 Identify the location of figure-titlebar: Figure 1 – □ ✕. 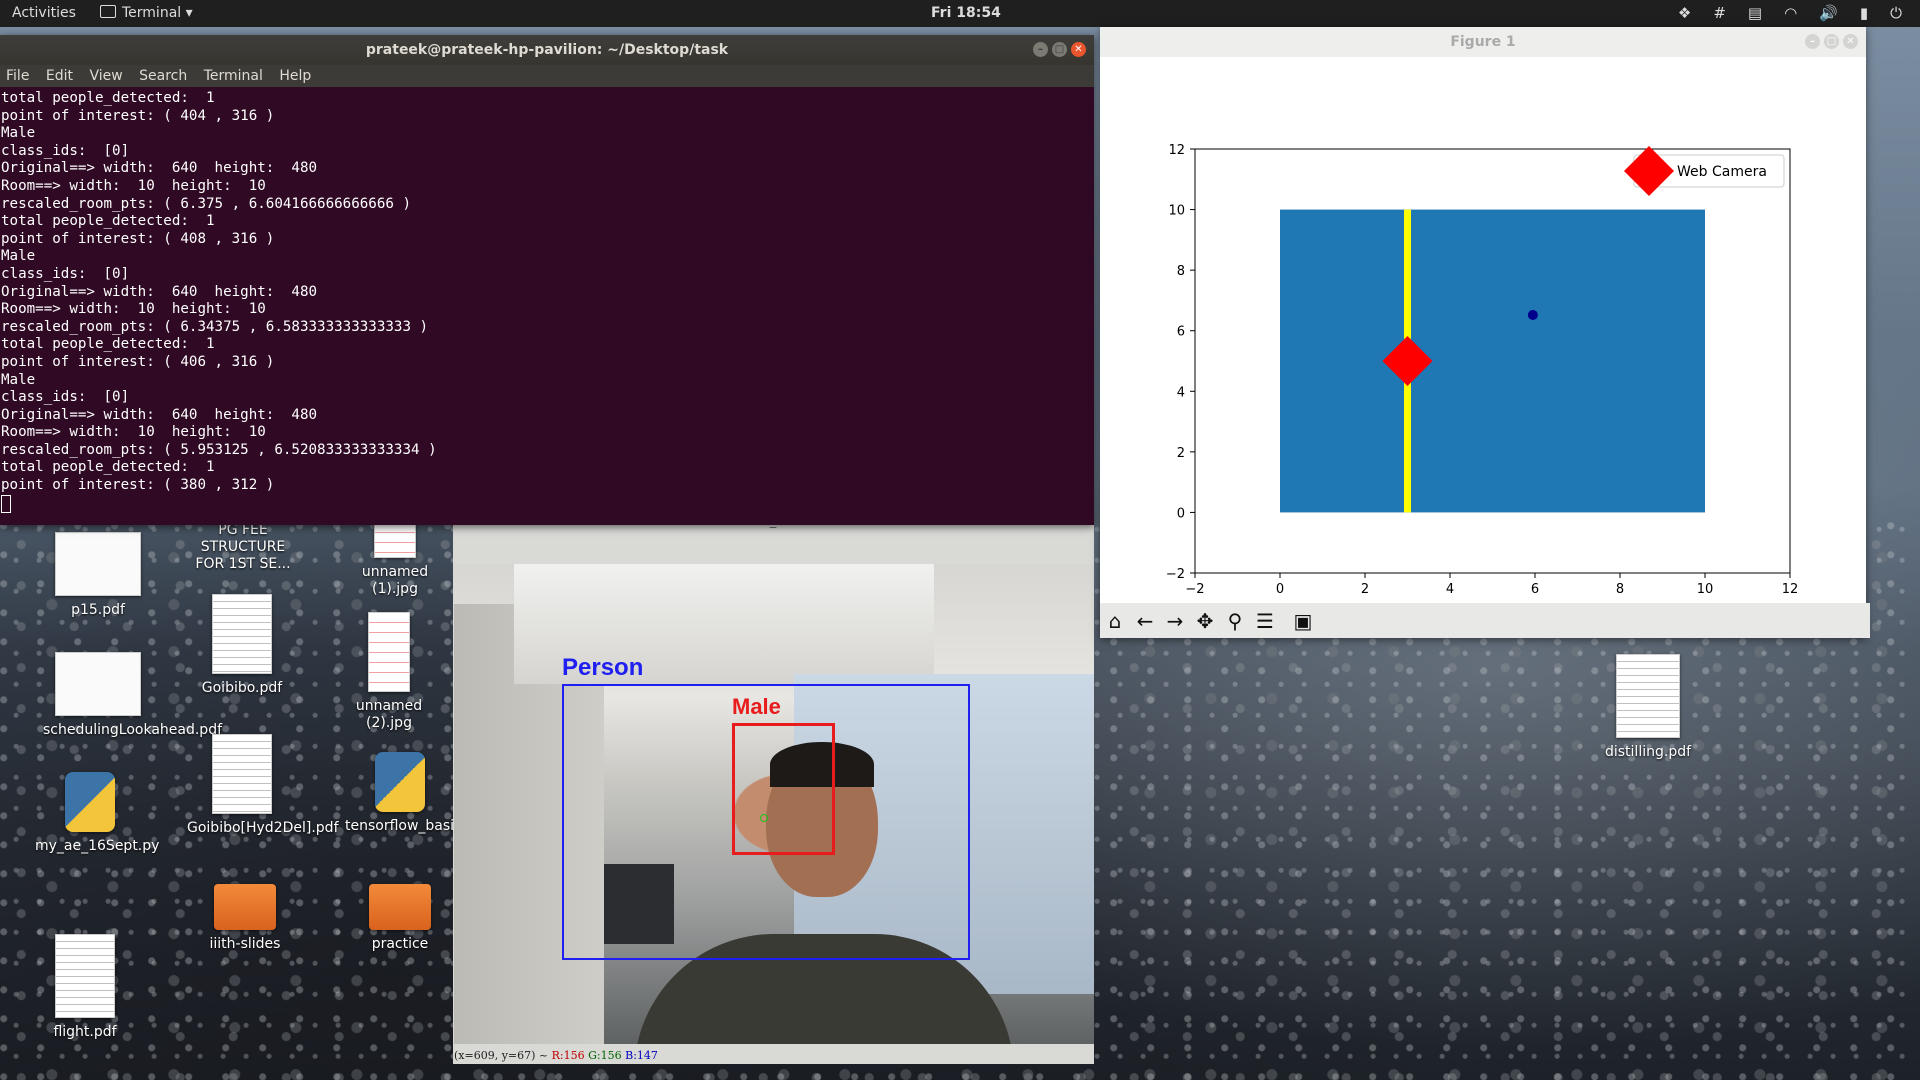
(1483, 42).